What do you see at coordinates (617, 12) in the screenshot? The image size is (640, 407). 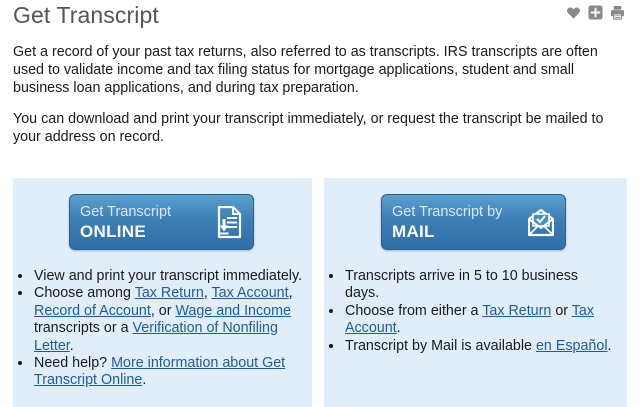 I see `print-icon` at bounding box center [617, 12].